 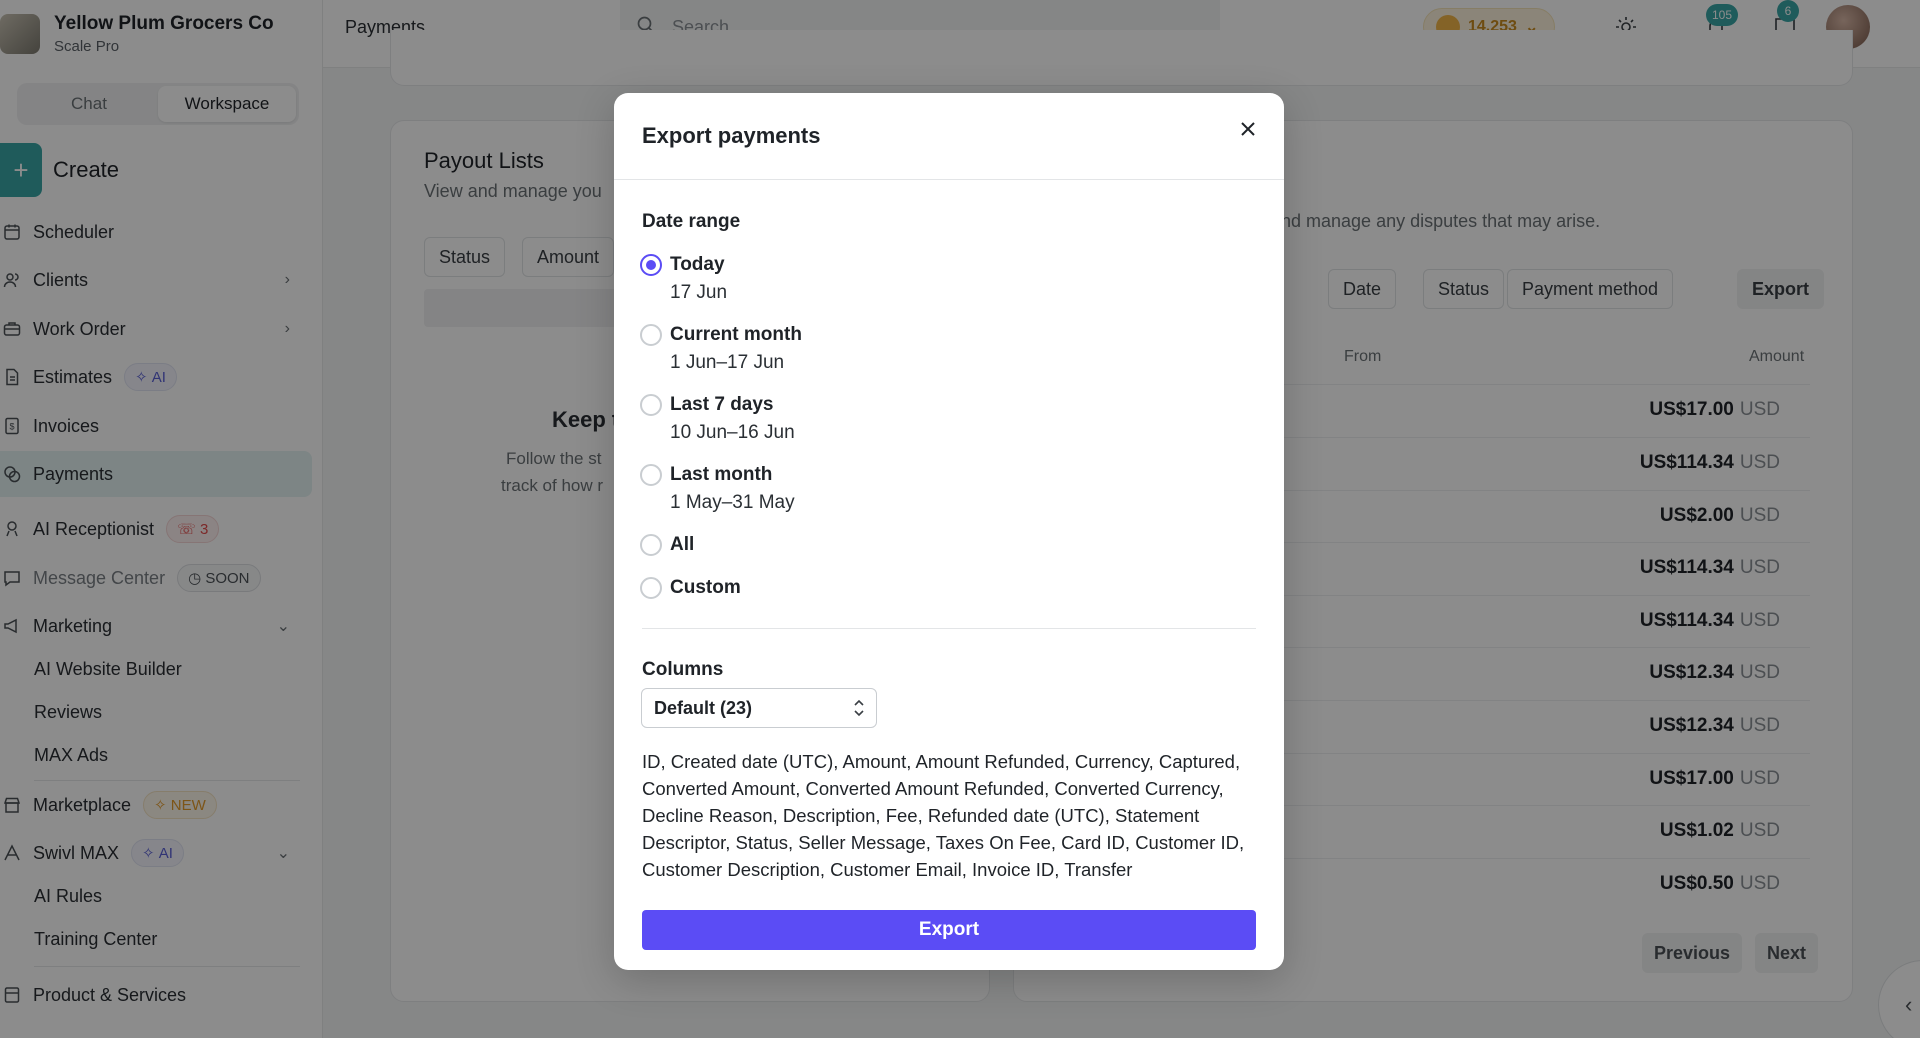 What do you see at coordinates (682, 544) in the screenshot?
I see `radio-label: All` at bounding box center [682, 544].